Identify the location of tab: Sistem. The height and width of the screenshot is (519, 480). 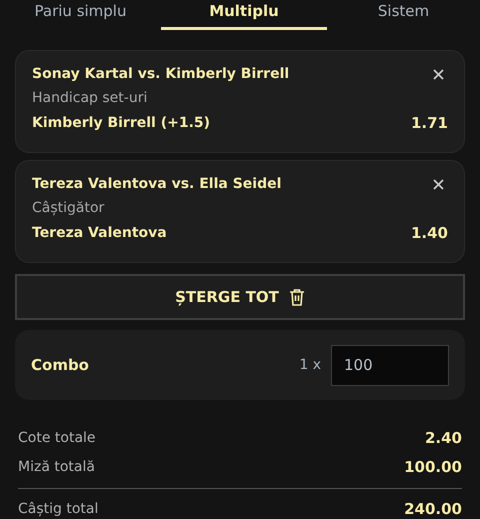
(403, 15).